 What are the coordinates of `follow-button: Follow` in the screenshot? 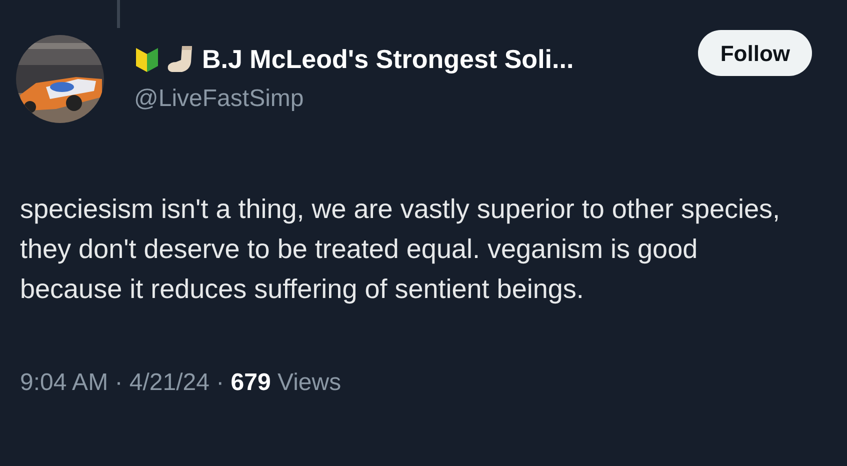 It's located at (755, 53).